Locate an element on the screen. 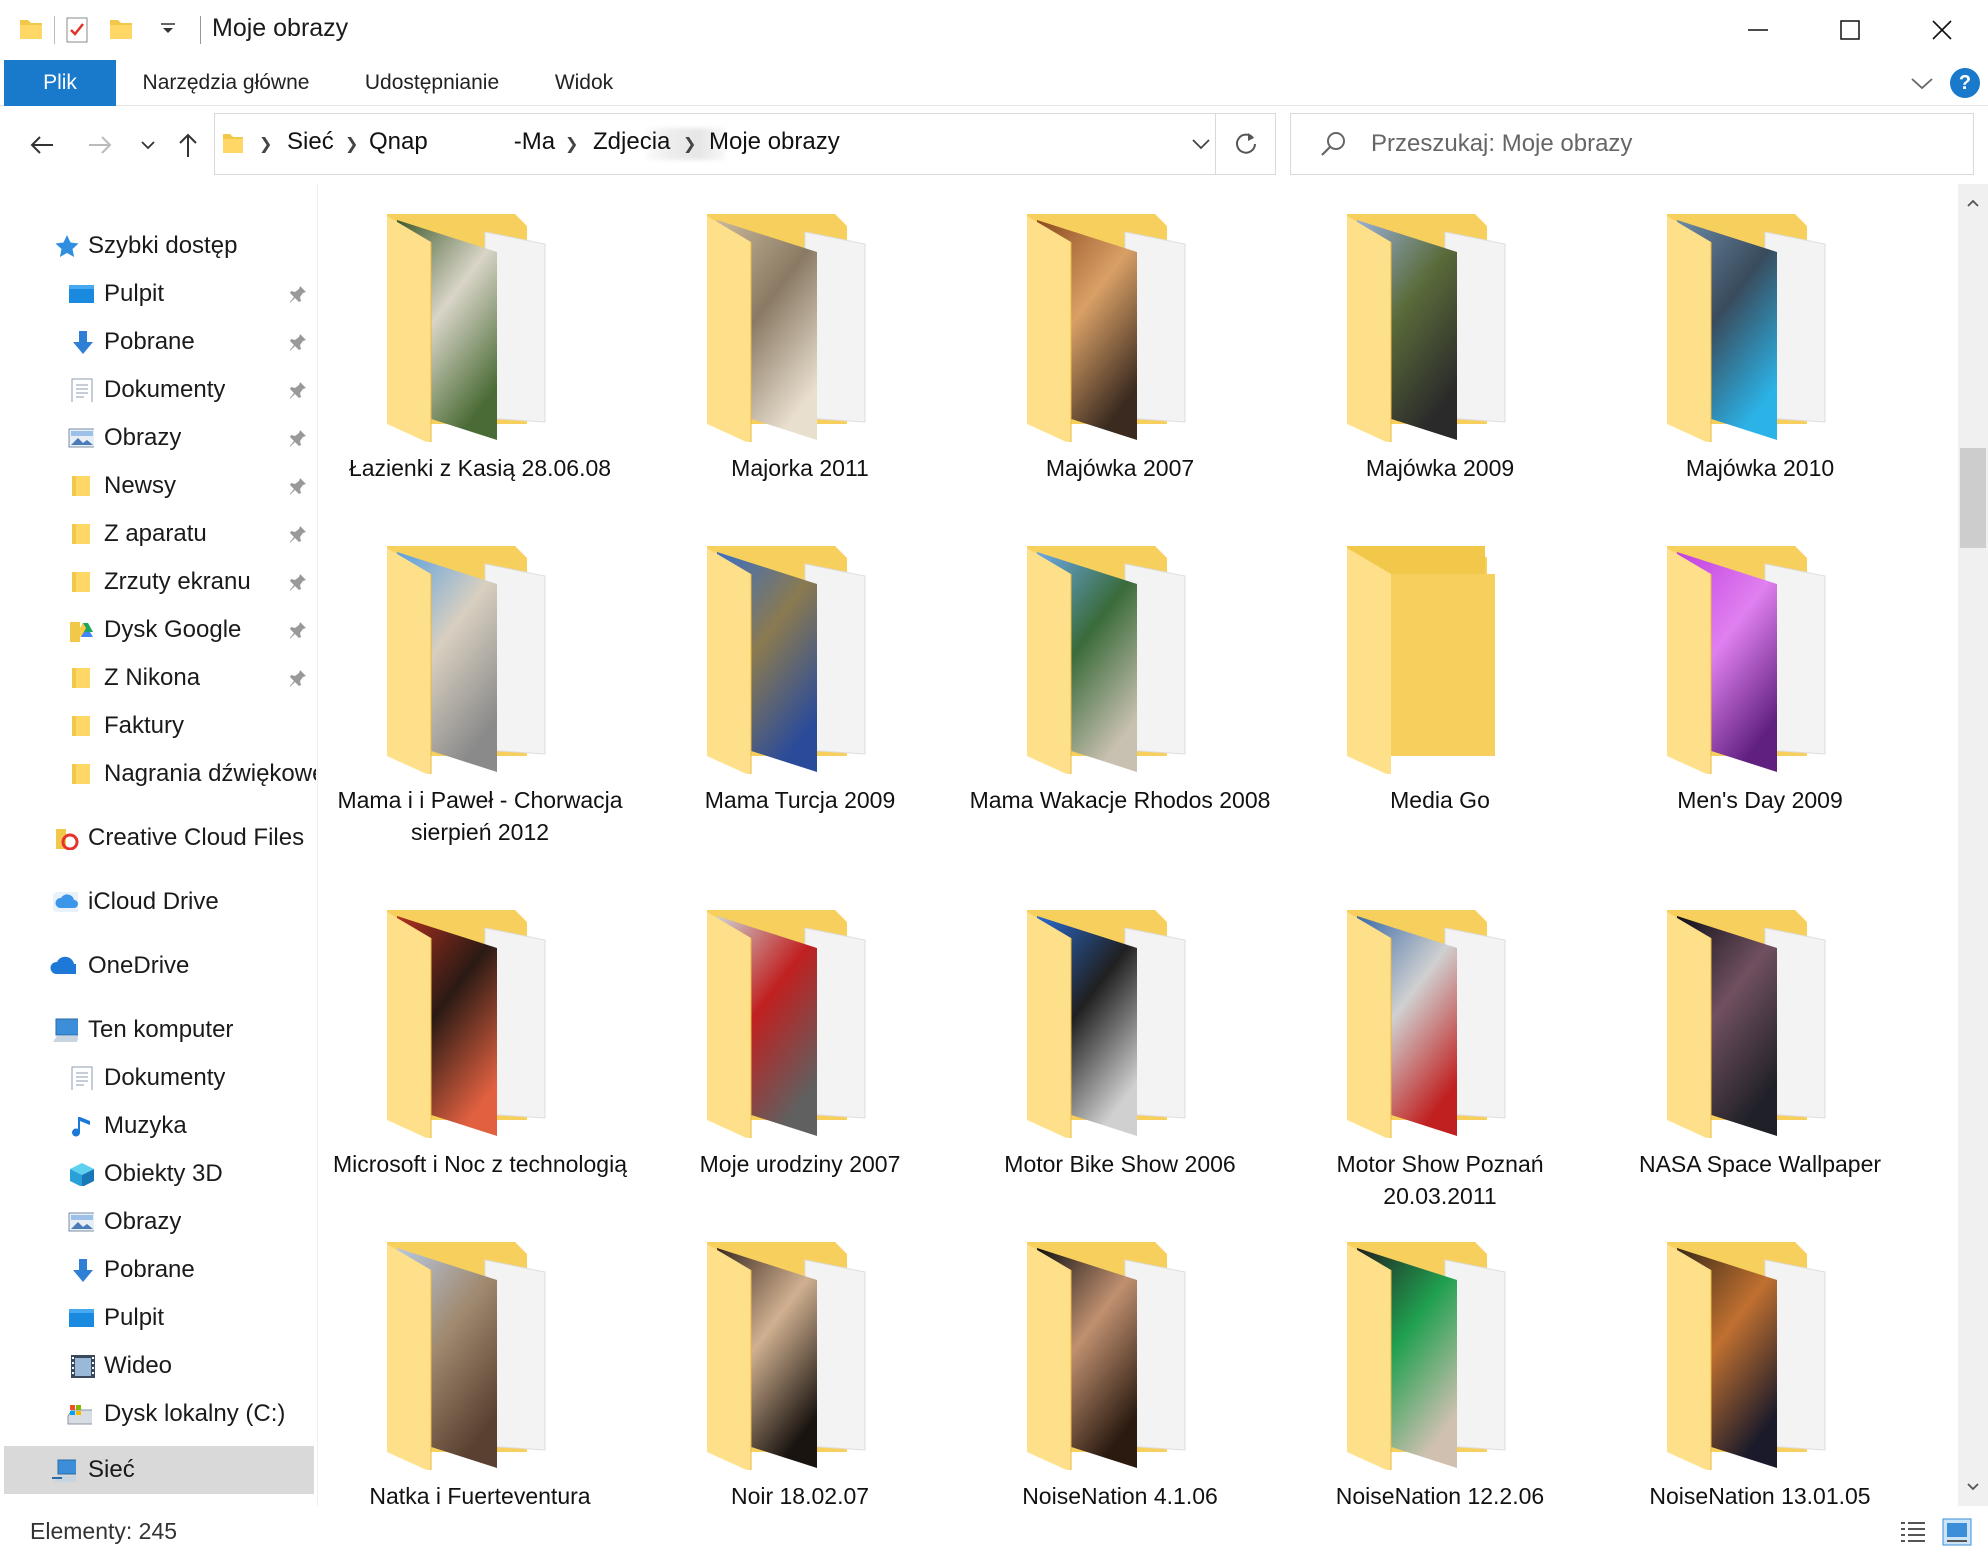 The width and height of the screenshot is (1988, 1556). tab-home: Narzędzia główne is located at coordinates (226, 83).